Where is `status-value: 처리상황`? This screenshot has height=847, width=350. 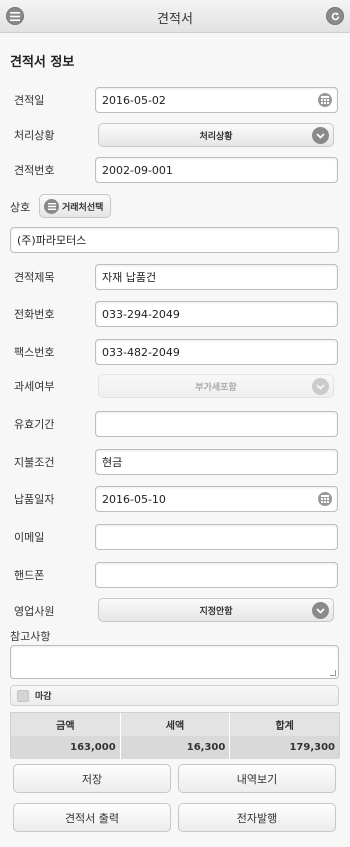
status-value: 처리상황 is located at coordinates (216, 136).